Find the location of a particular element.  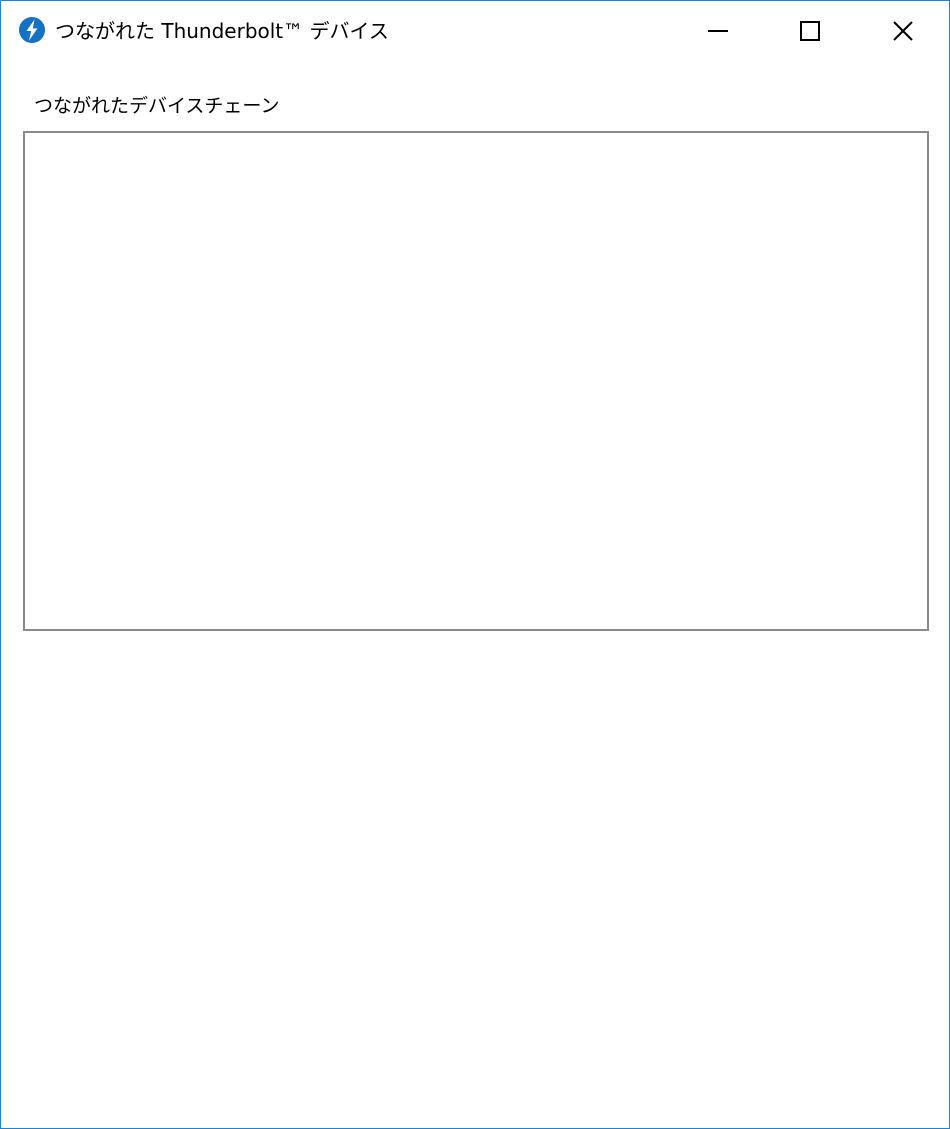

minimize-icon is located at coordinates (718, 31).